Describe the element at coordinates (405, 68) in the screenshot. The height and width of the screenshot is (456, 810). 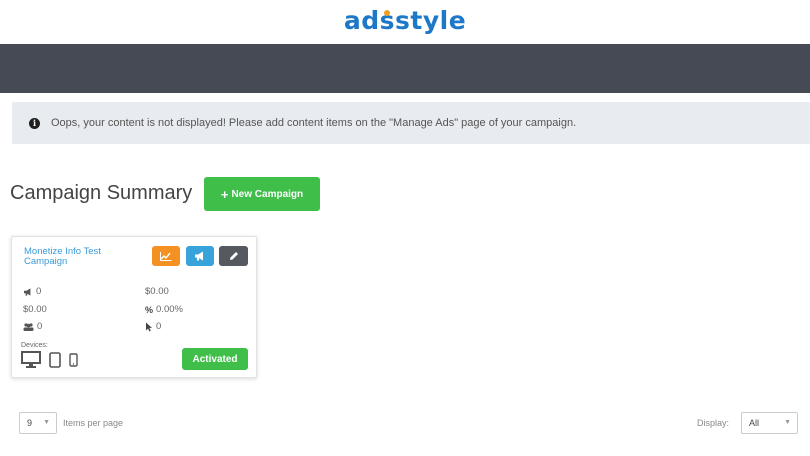
I see `top-navbar` at that location.